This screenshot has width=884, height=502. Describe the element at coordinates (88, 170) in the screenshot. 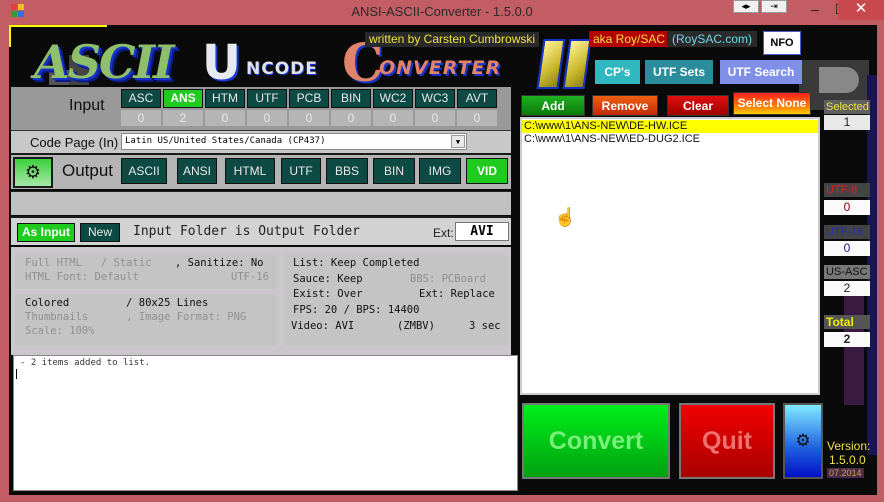

I see `output-label: Output` at that location.